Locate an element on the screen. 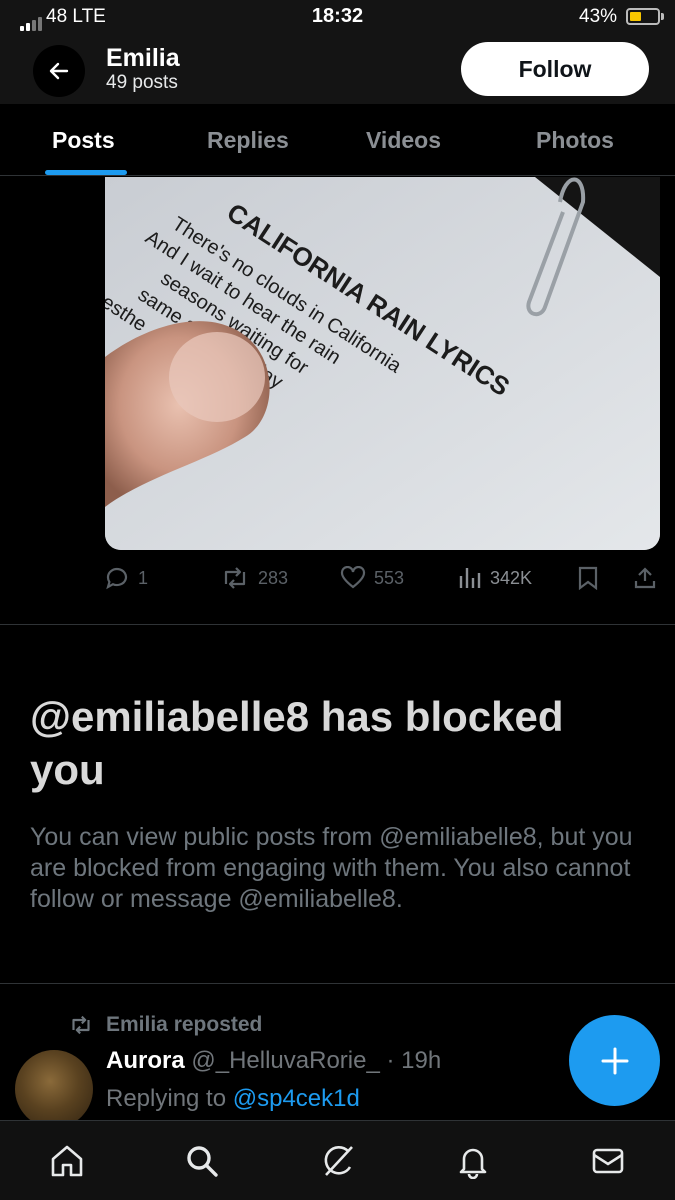  nav-messages is located at coordinates (608, 1161).